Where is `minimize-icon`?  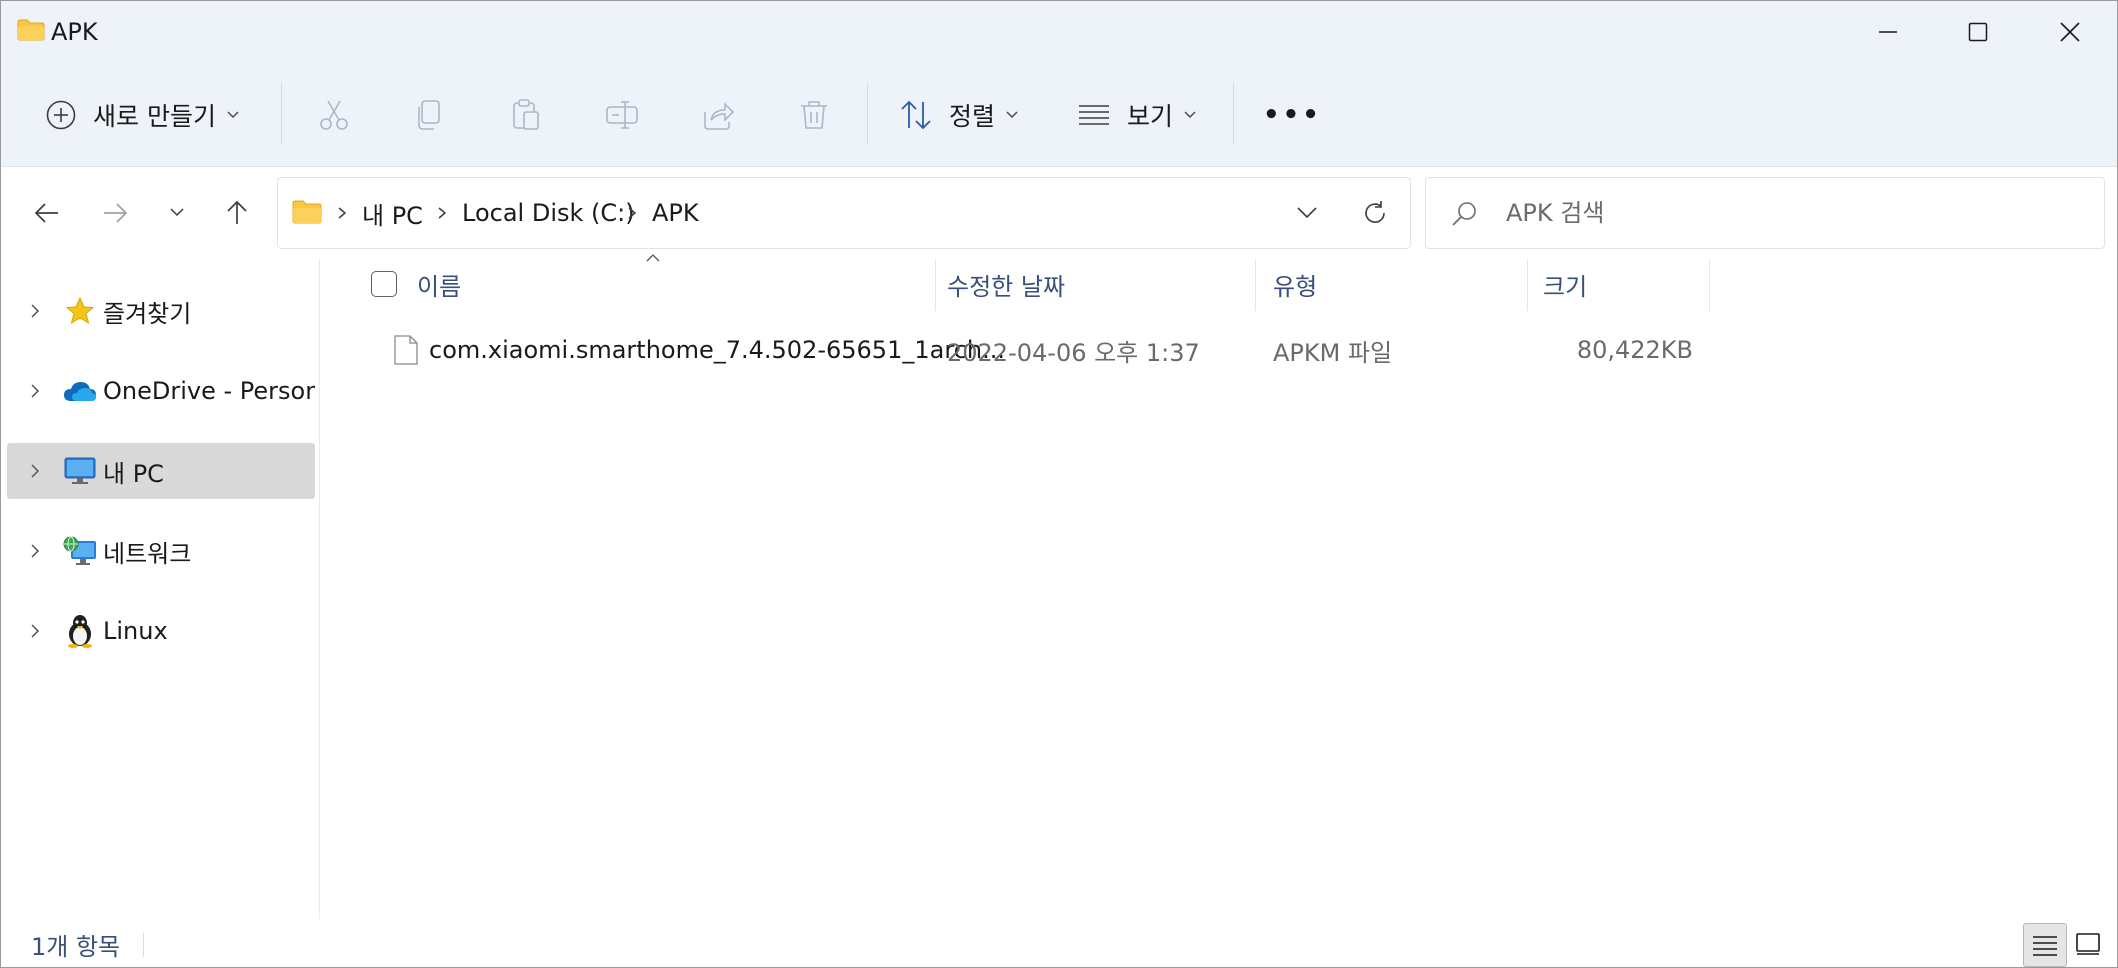 minimize-icon is located at coordinates (1888, 32).